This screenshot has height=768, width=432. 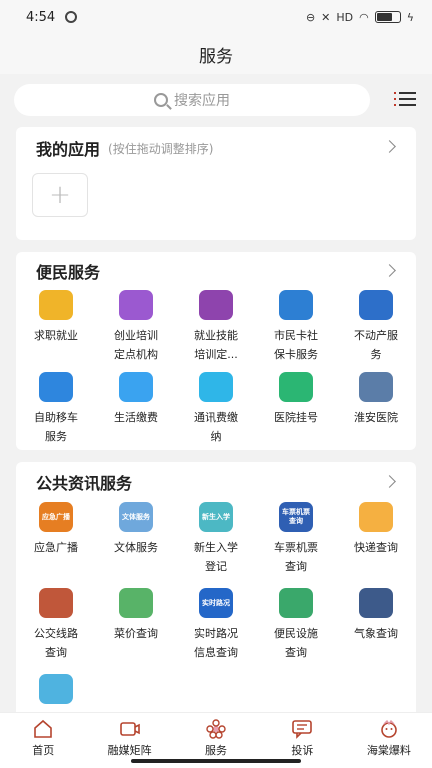 I want to click on service-item-label: 医院挂号, so click(x=296, y=417).